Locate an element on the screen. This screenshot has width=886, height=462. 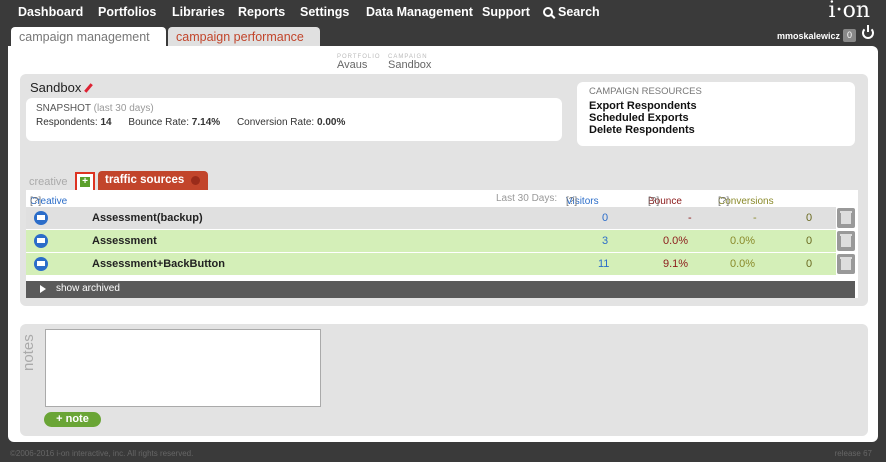
search-icon is located at coordinates (548, 12).